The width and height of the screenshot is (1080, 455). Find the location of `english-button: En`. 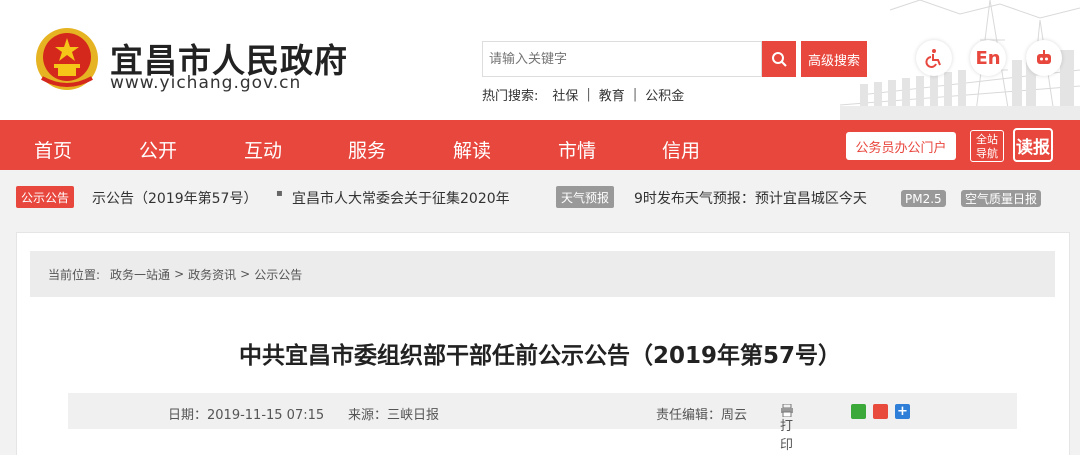

english-button: En is located at coordinates (988, 58).